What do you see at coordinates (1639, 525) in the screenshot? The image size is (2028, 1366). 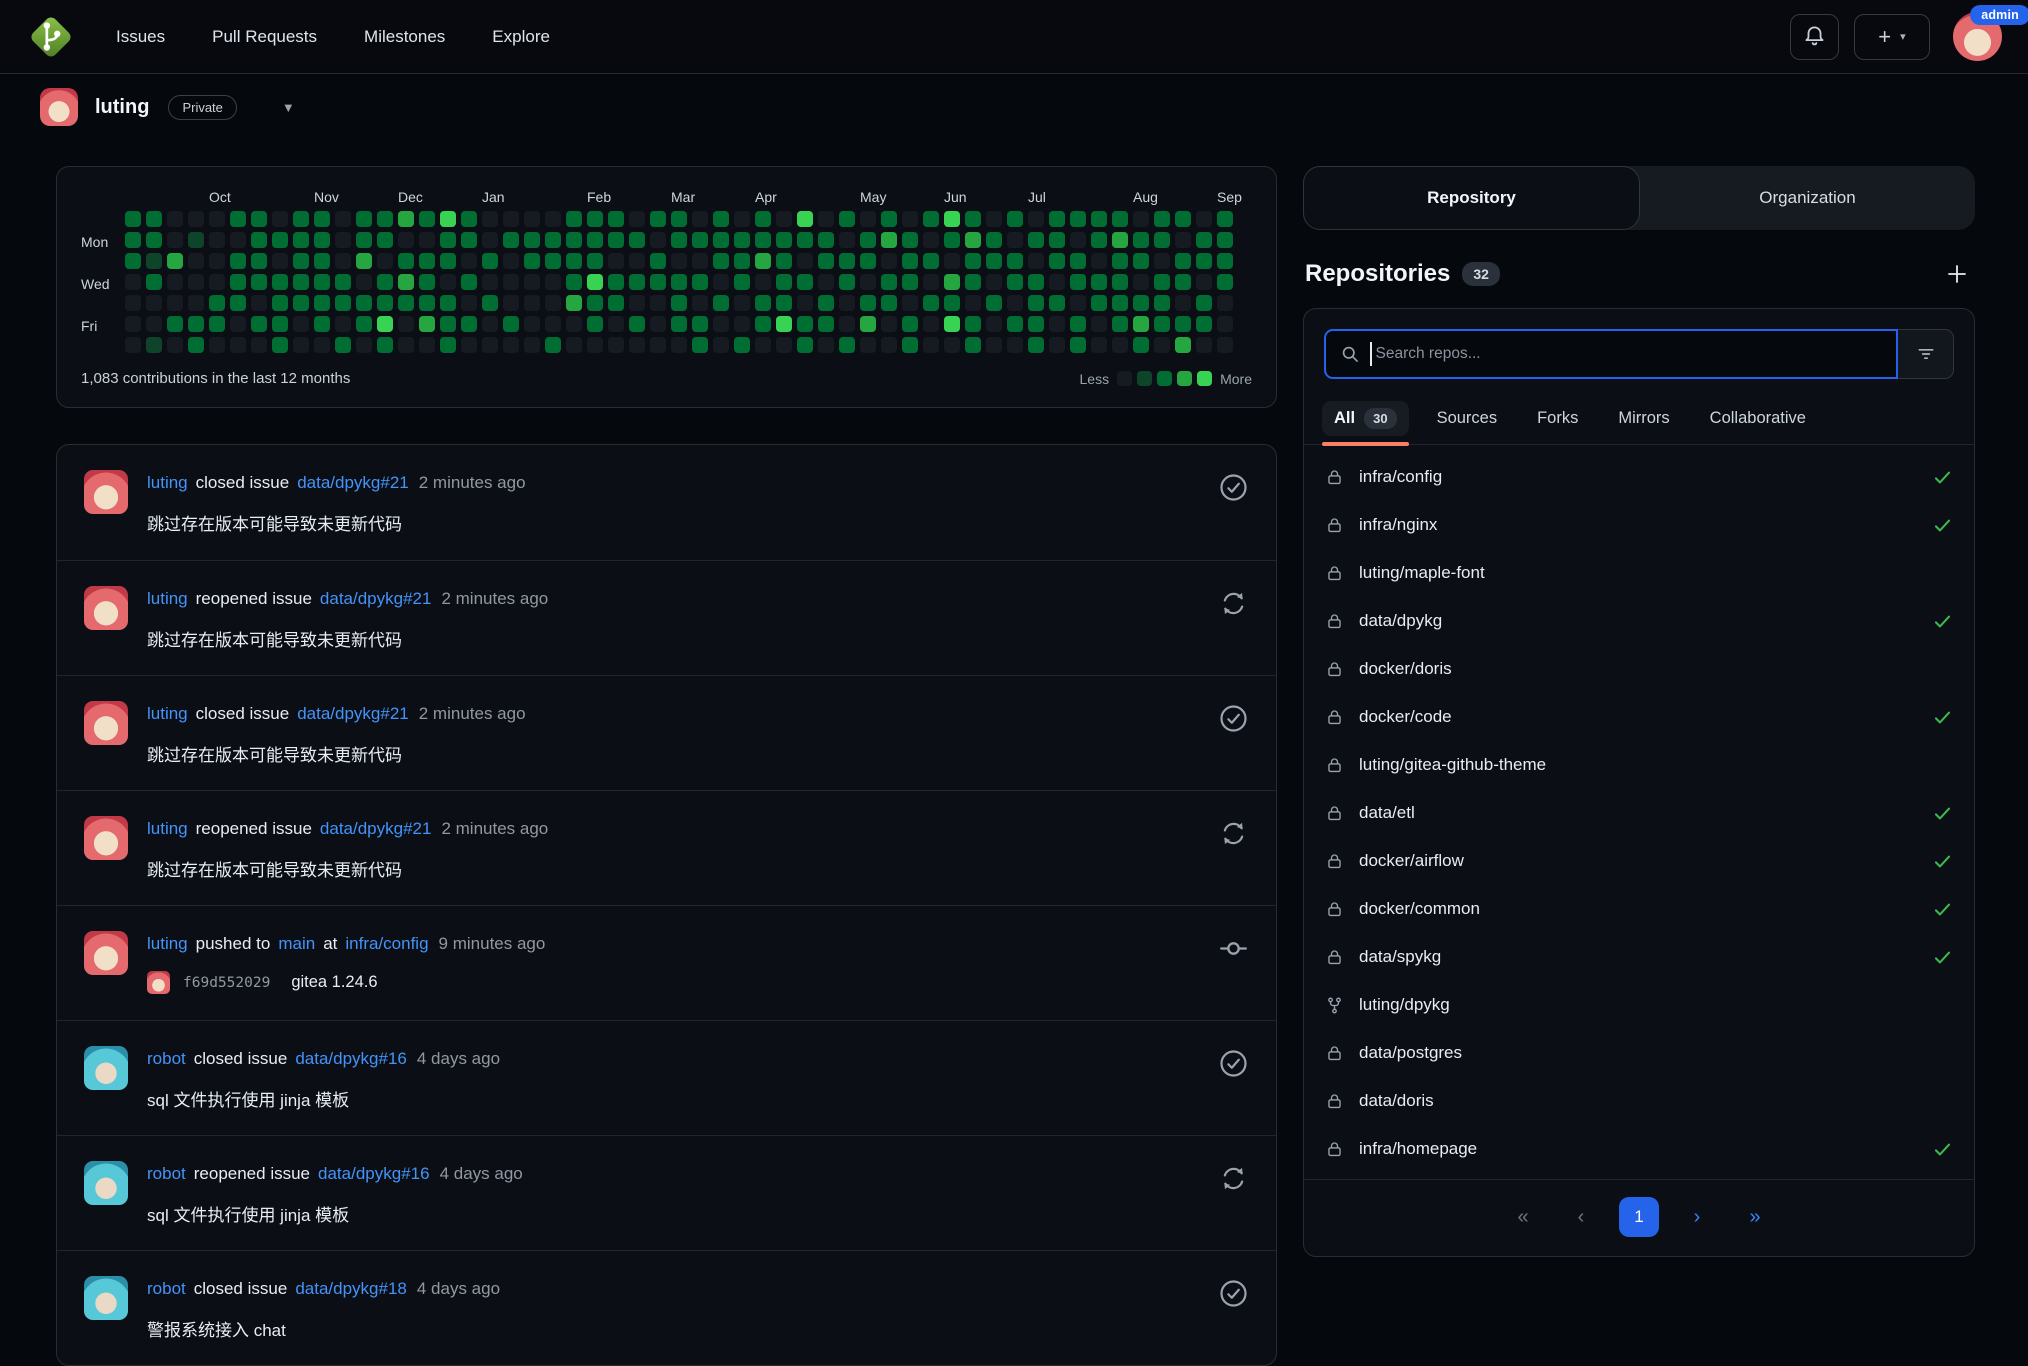 I see `repo-row: infra/nginx` at bounding box center [1639, 525].